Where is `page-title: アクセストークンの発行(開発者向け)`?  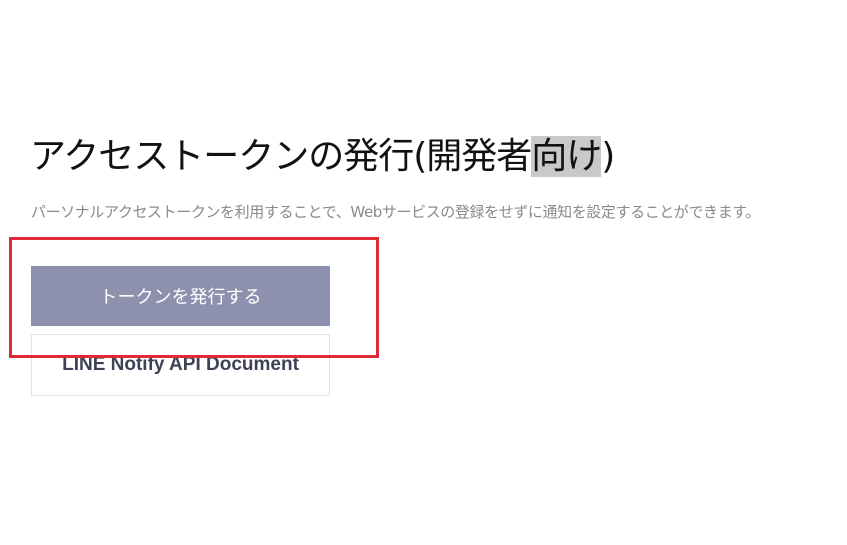
page-title: アクセストークンの発行(開発者向け) is located at coordinates (322, 157).